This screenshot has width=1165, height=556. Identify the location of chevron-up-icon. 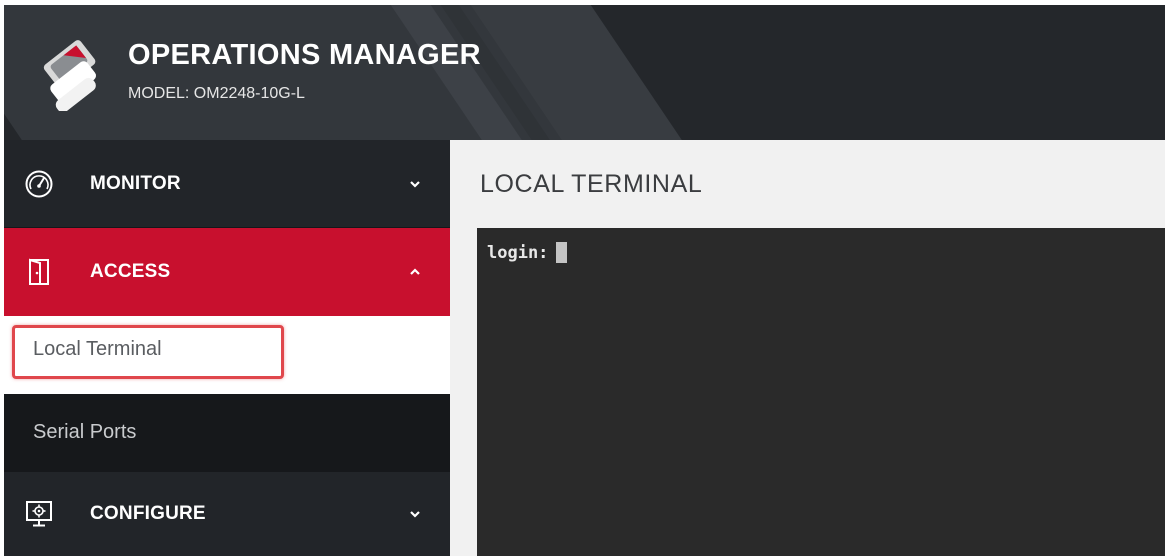
(415, 271).